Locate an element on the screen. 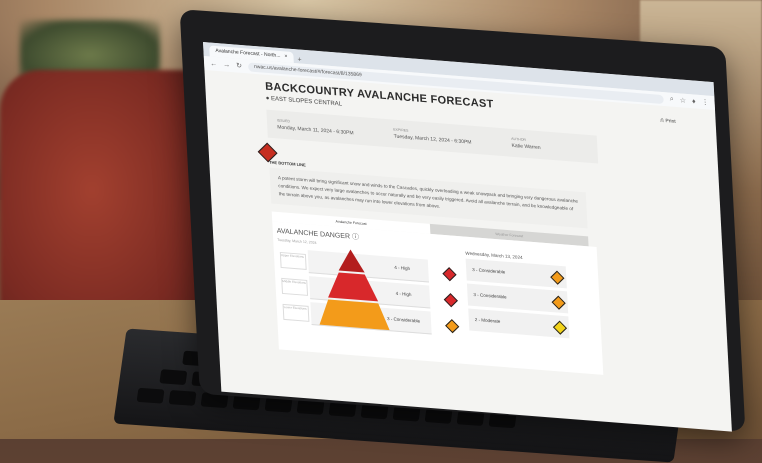  danger-pyramid is located at coordinates (354, 290).